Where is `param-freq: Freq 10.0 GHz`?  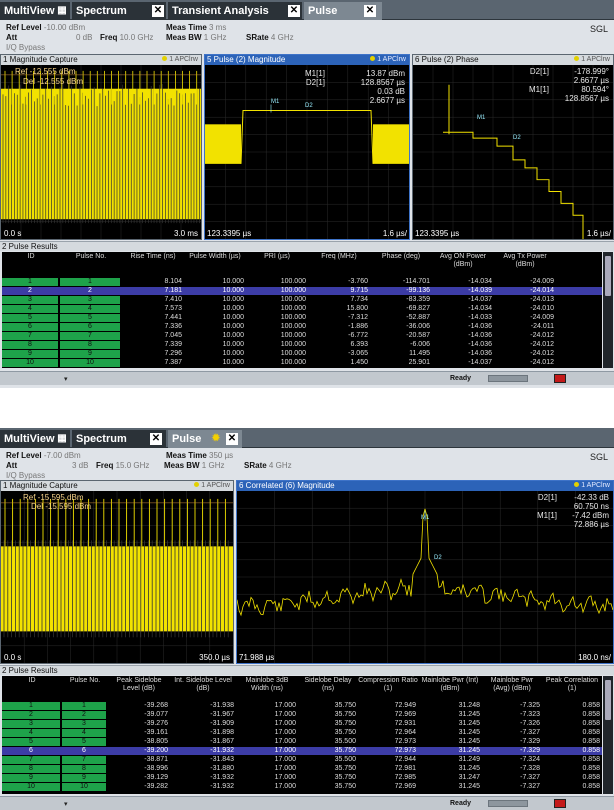 param-freq: Freq 10.0 GHz is located at coordinates (126, 37).